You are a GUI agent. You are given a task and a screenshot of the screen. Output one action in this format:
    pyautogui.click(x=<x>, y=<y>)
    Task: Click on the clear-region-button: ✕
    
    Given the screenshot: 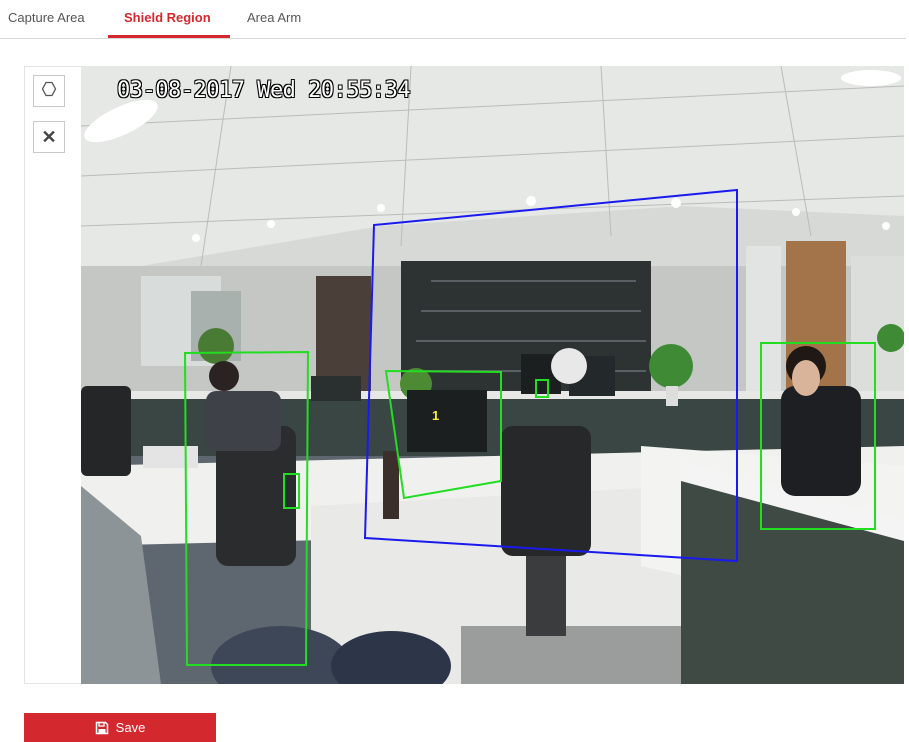 What is the action you would take?
    pyautogui.click(x=49, y=137)
    